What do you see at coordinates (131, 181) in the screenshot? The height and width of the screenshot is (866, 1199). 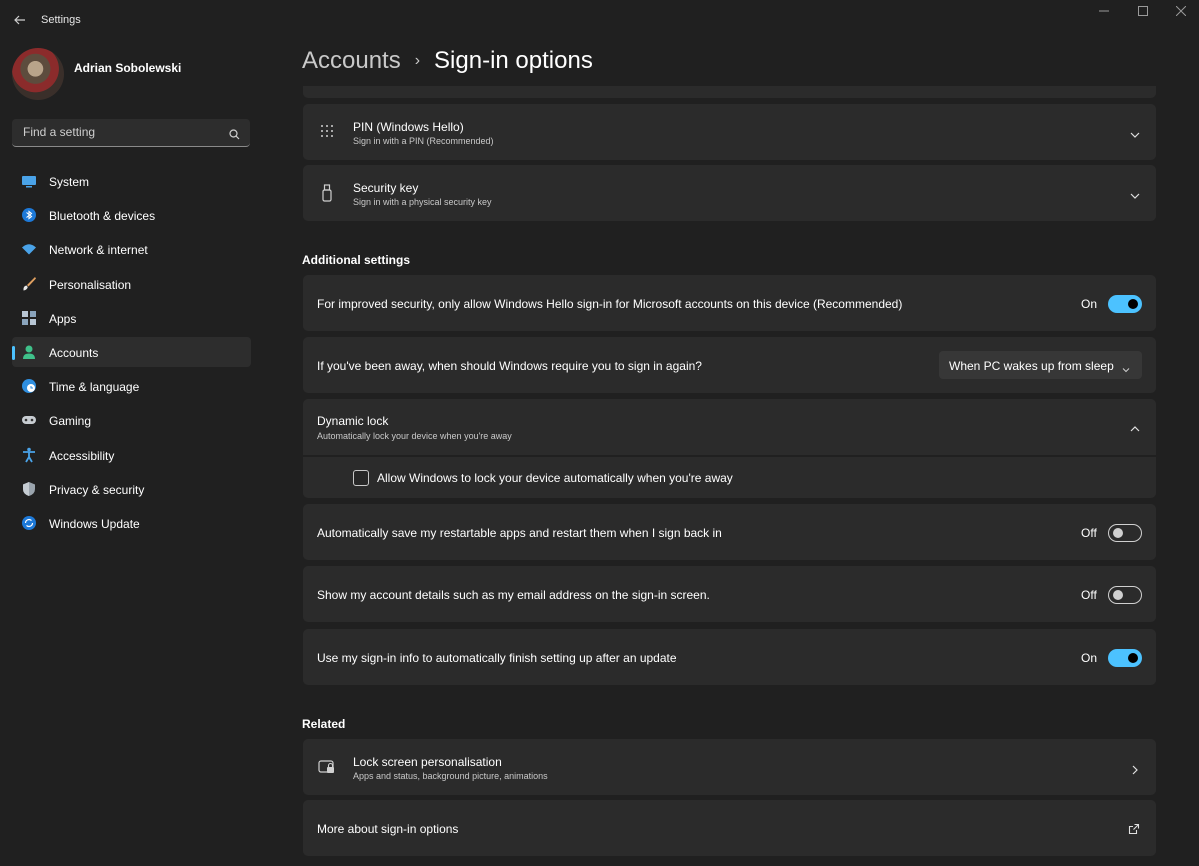 I see `sidebar-item-system: System` at bounding box center [131, 181].